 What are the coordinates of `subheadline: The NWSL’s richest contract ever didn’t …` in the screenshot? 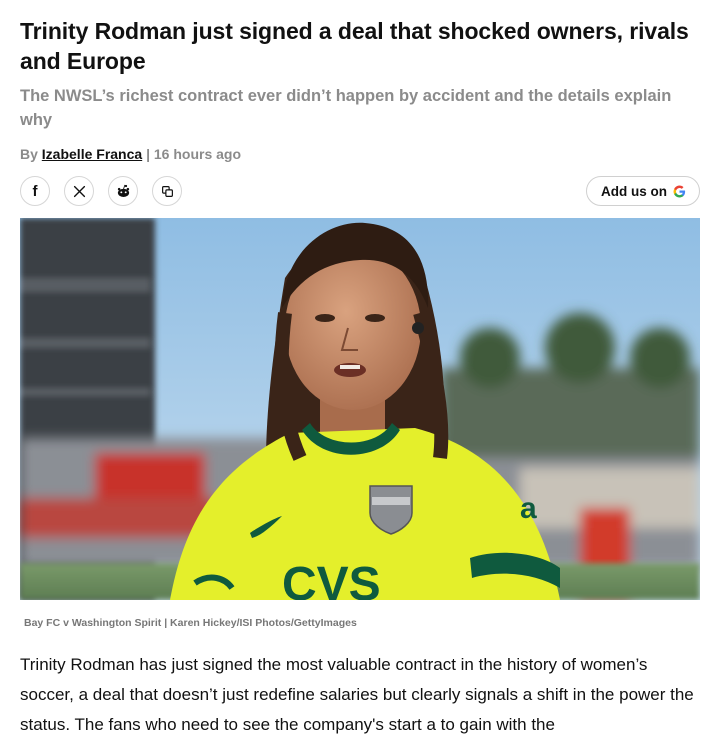 It's located at (346, 108).